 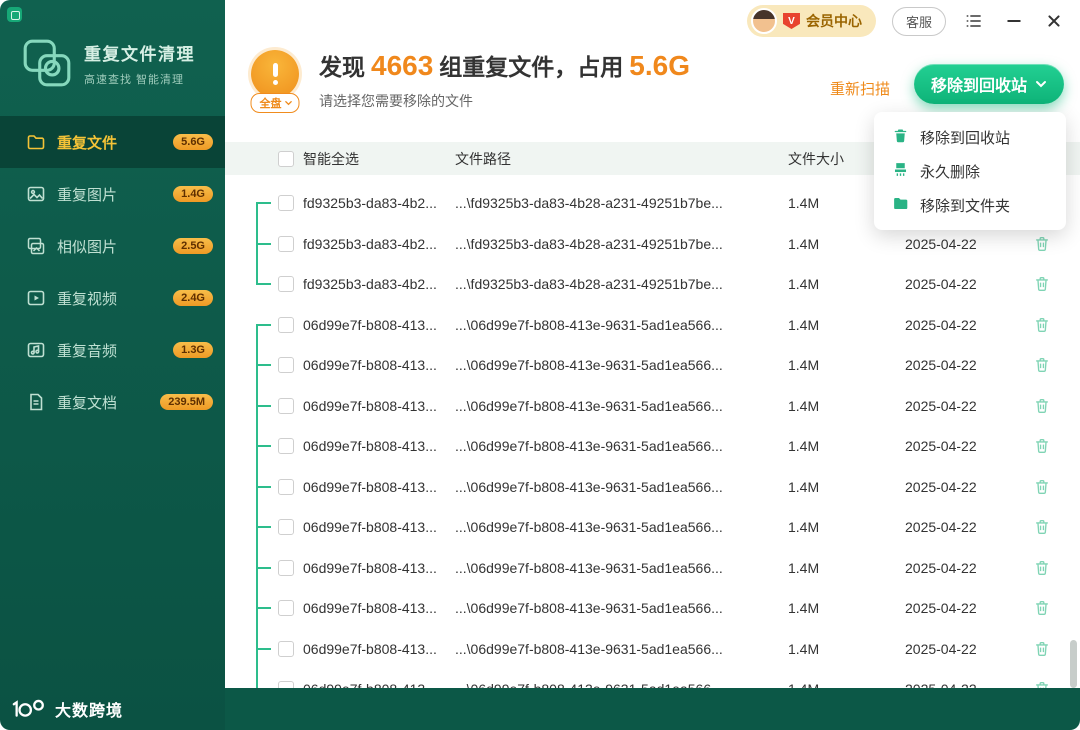 I want to click on action-menu-item-label: 移除到文件夹, so click(x=965, y=206).